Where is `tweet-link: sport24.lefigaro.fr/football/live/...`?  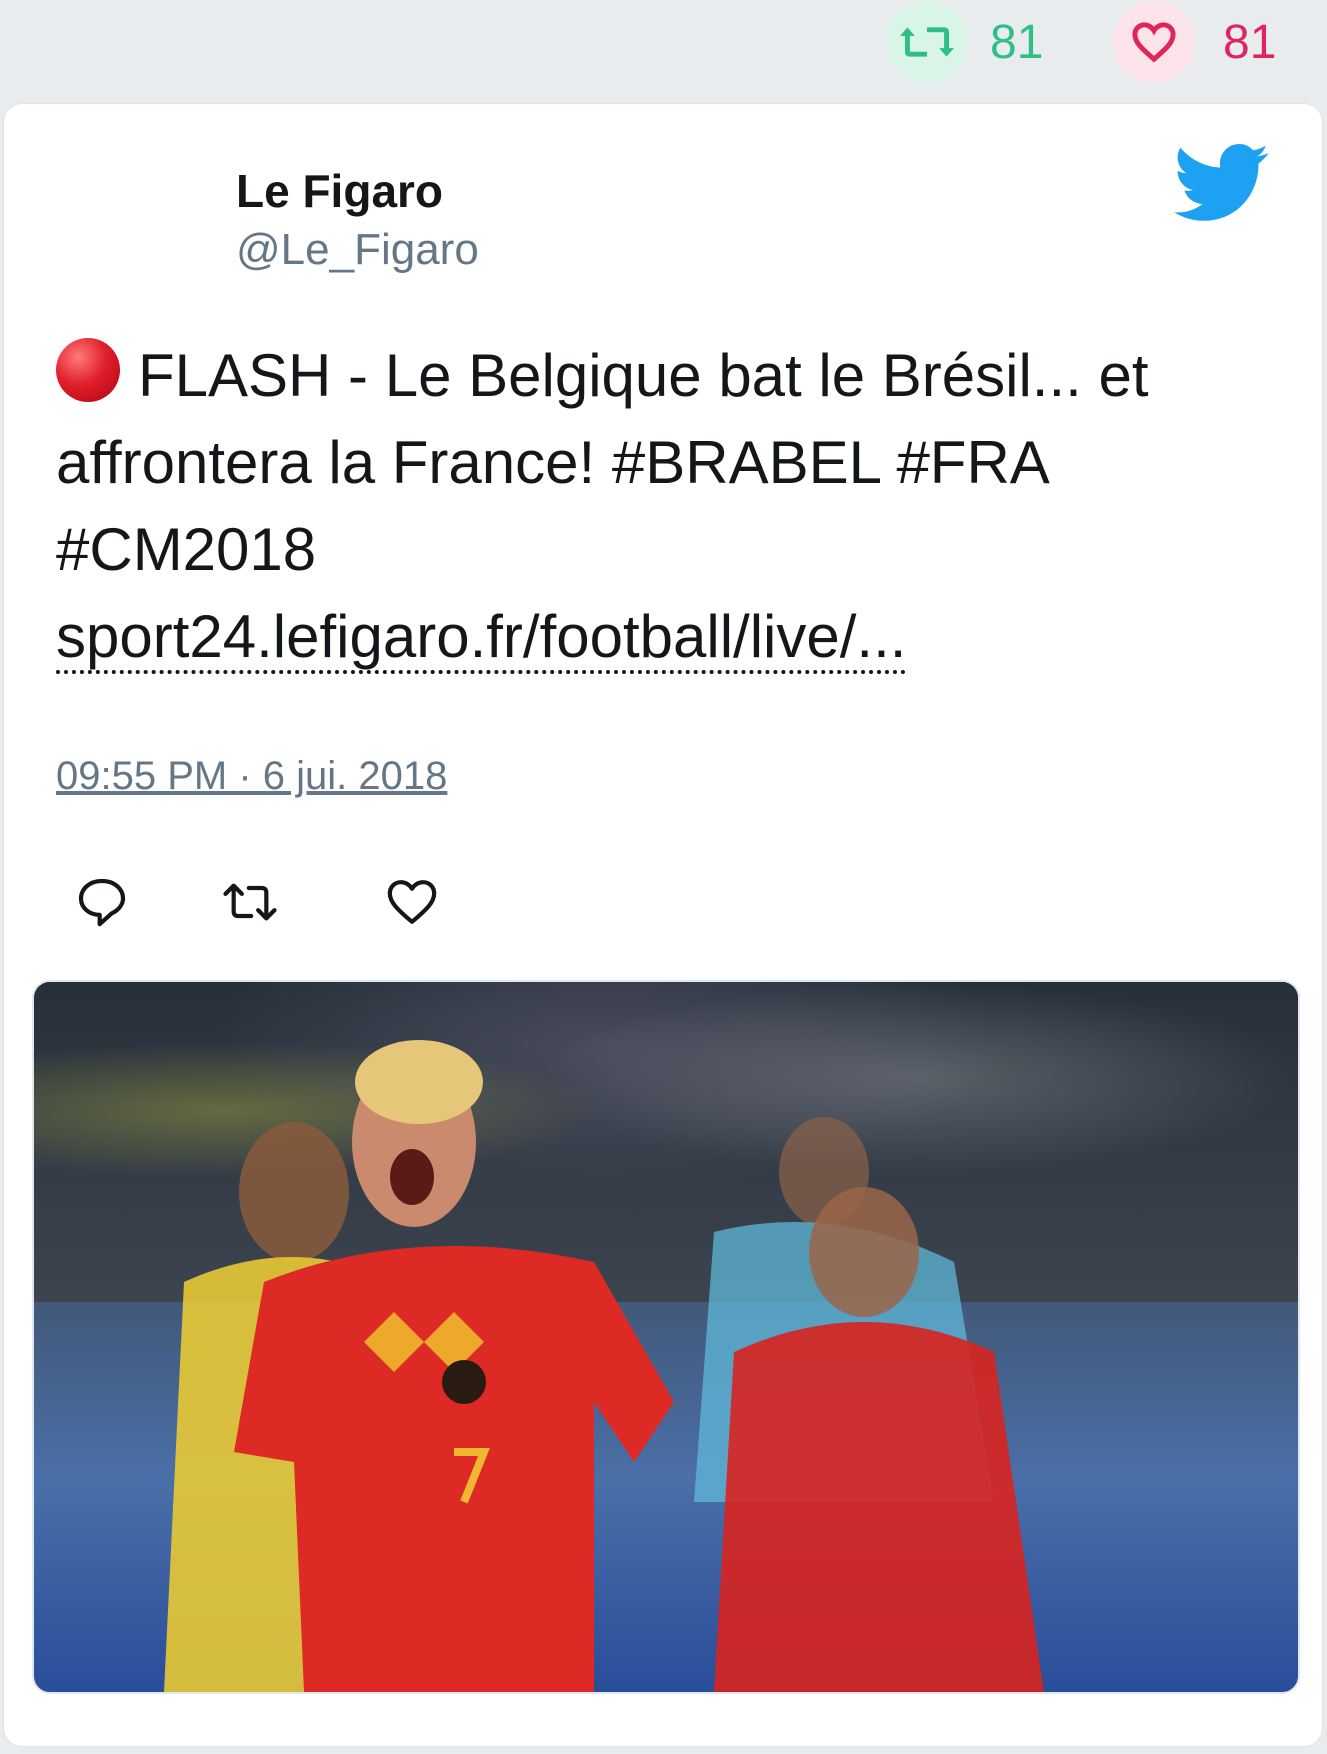
tweet-link: sport24.lefigaro.fr/football/live/... is located at coordinates (481, 638).